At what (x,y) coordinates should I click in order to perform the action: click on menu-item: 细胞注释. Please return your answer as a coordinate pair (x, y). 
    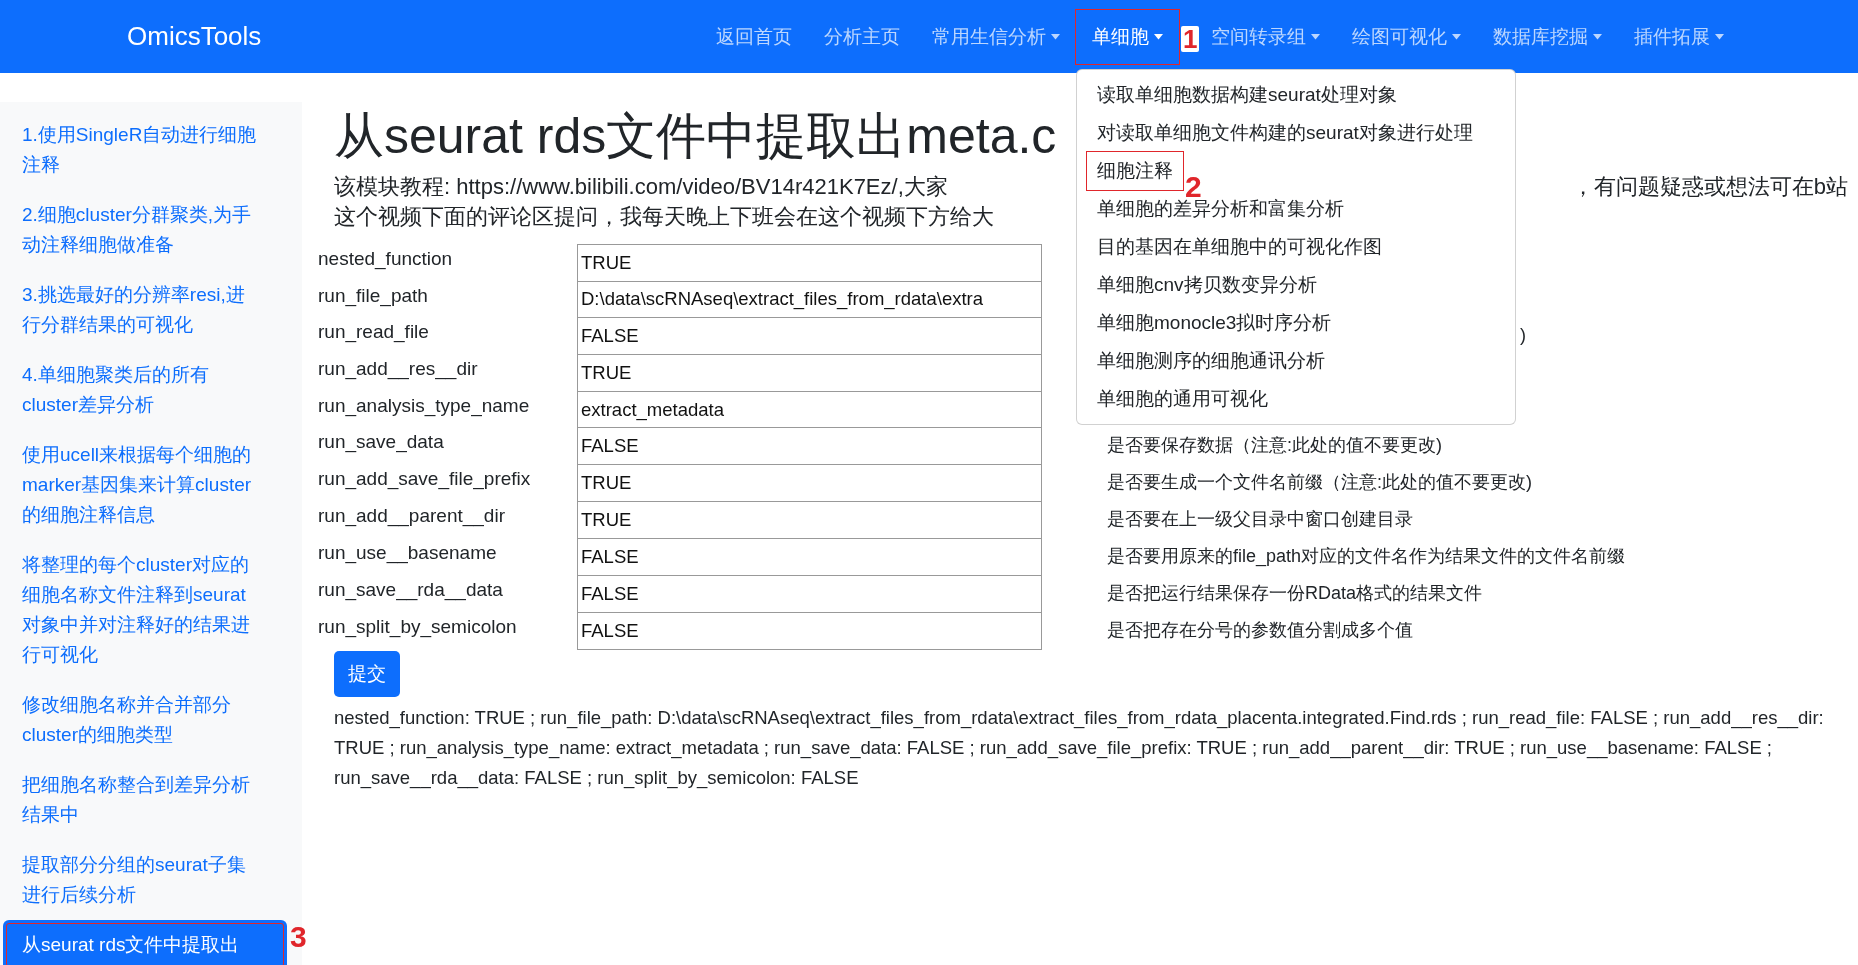
    Looking at the image, I should click on (1135, 170).